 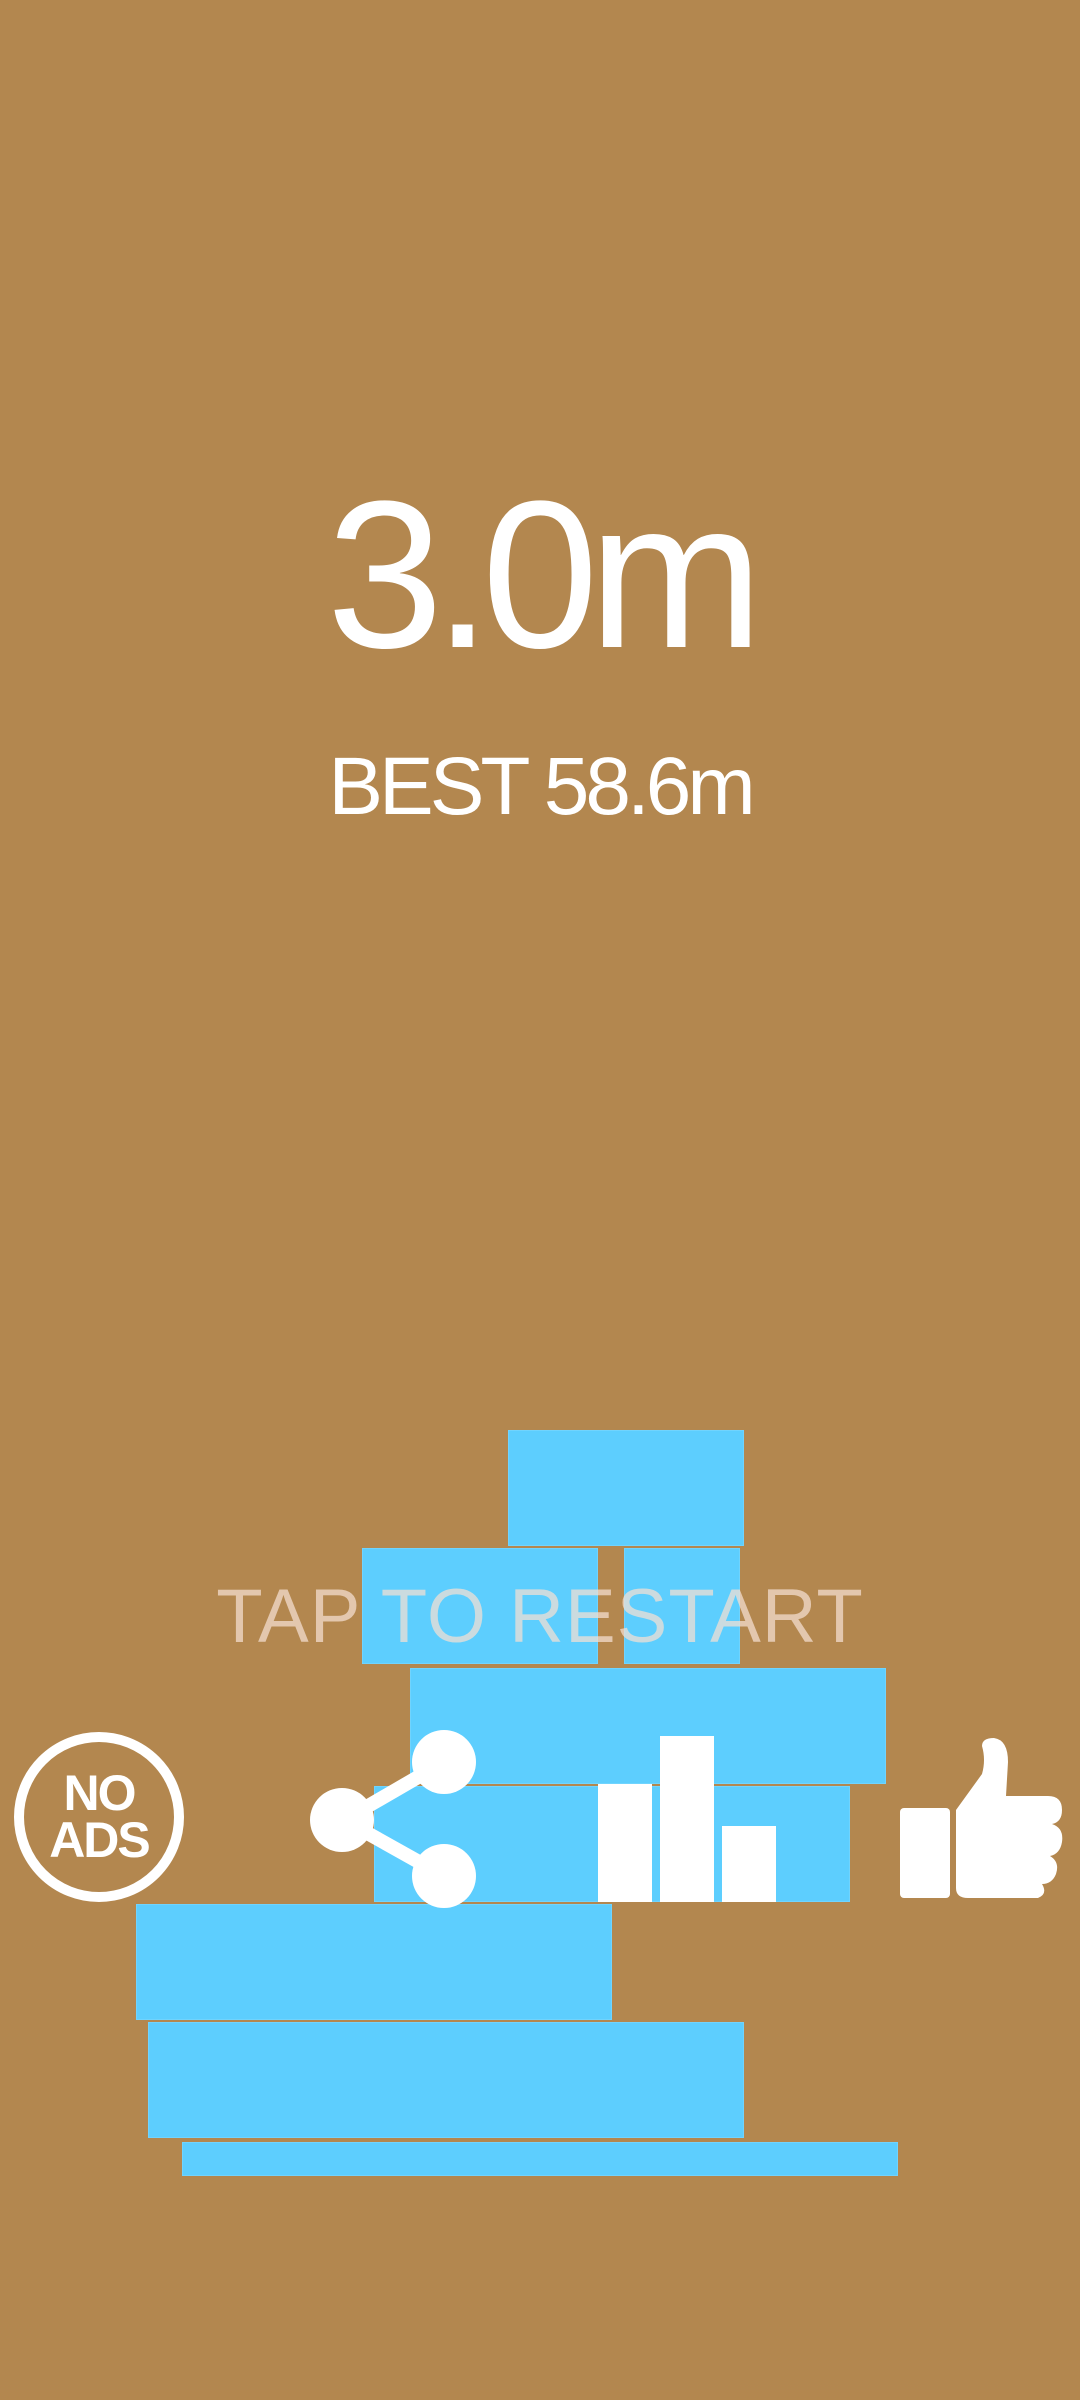 I want to click on share-icon, so click(x=393, y=1819).